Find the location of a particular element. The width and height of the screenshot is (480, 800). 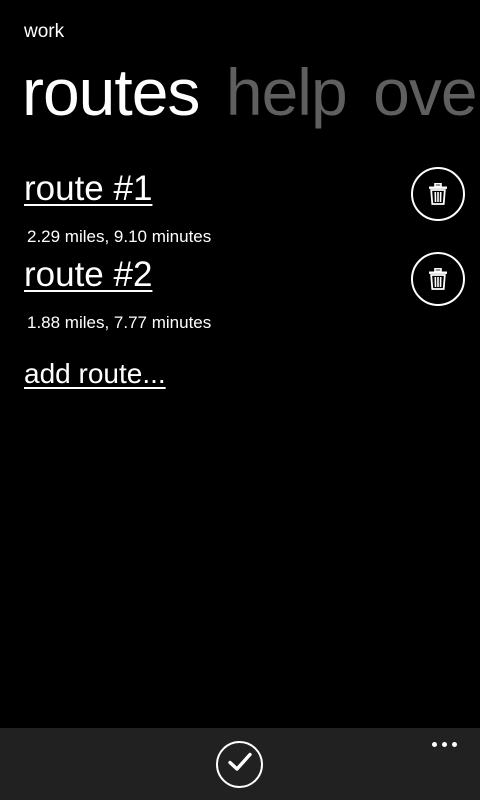

pivot-tab-help: help is located at coordinates (287, 92).